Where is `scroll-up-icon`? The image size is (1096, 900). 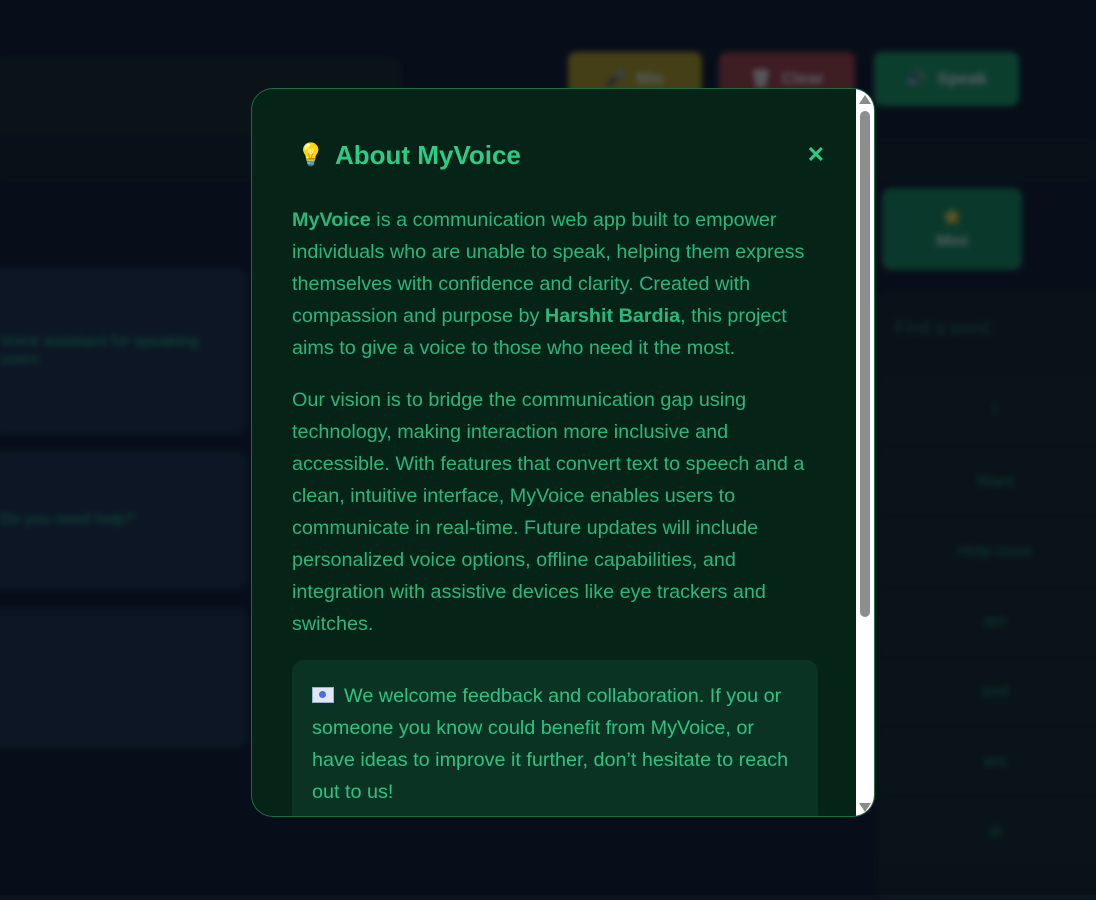 scroll-up-icon is located at coordinates (865, 99).